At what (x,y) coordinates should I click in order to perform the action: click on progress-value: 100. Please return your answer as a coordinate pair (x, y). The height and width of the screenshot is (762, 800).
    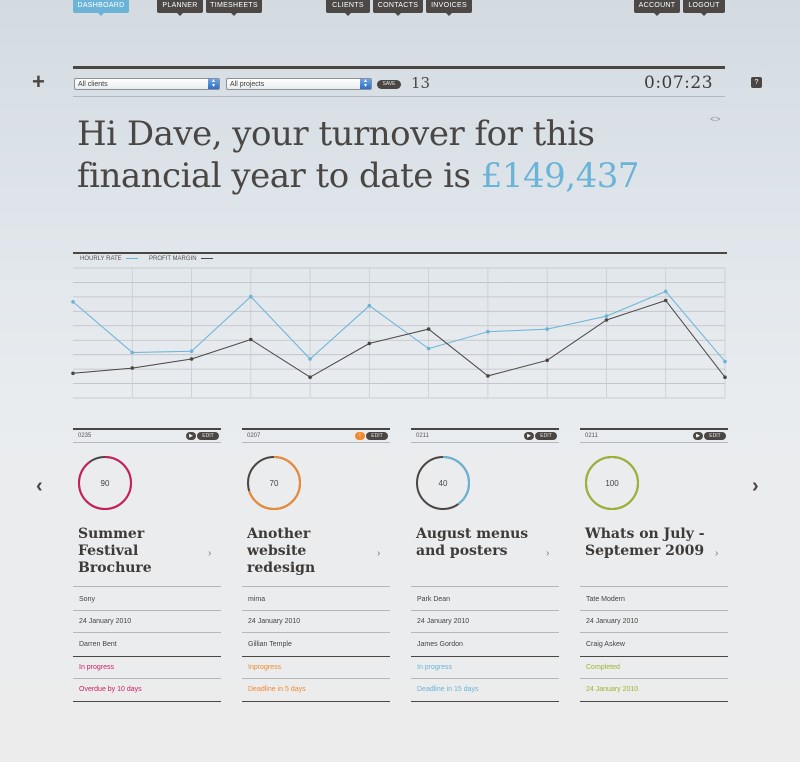
    Looking at the image, I should click on (612, 483).